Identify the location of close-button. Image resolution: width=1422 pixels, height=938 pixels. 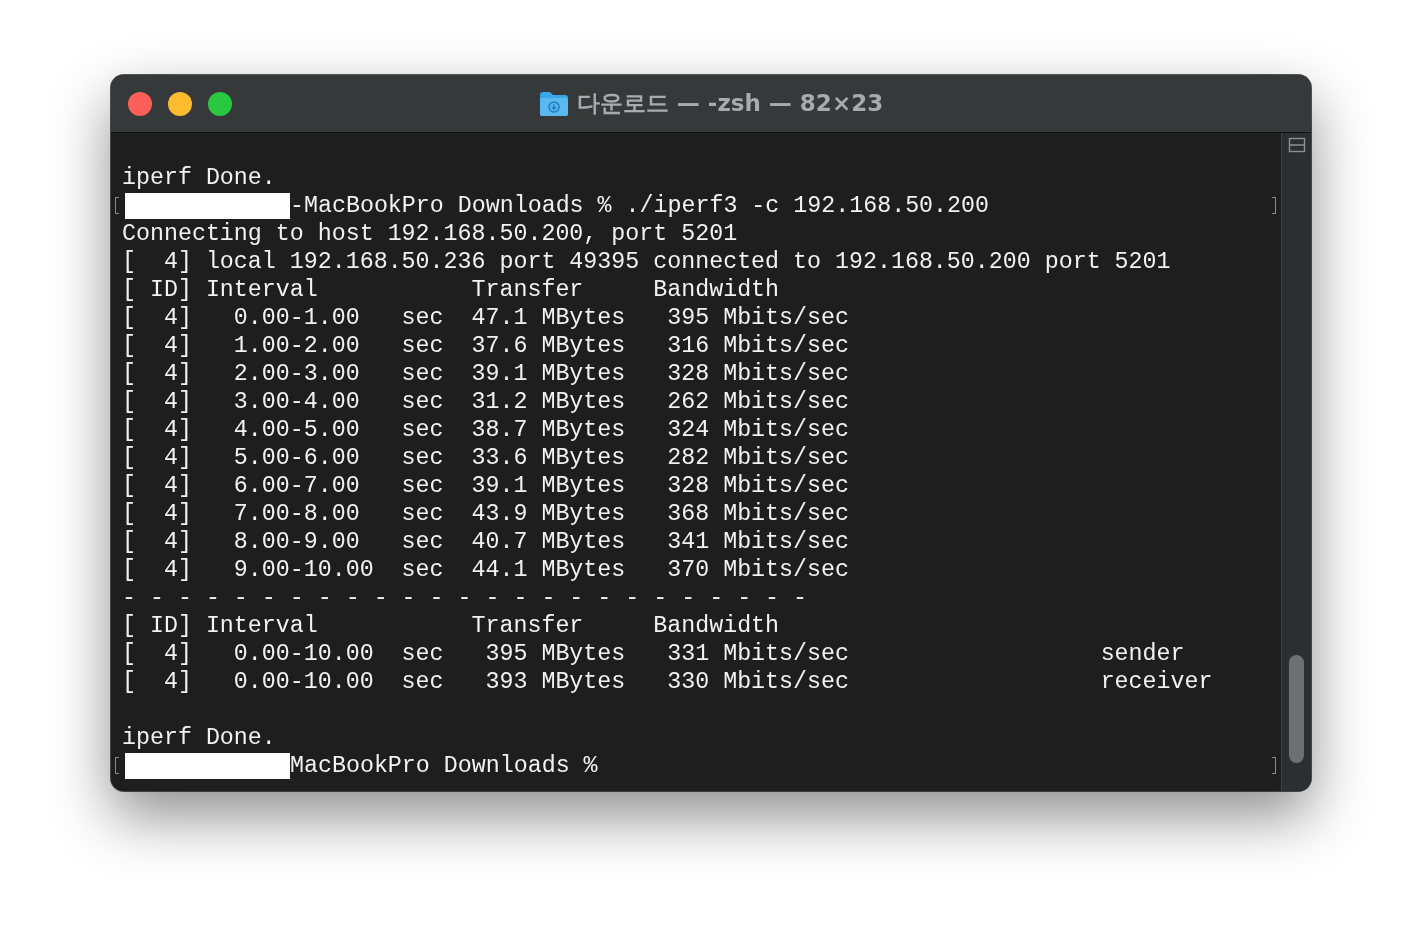
(140, 103).